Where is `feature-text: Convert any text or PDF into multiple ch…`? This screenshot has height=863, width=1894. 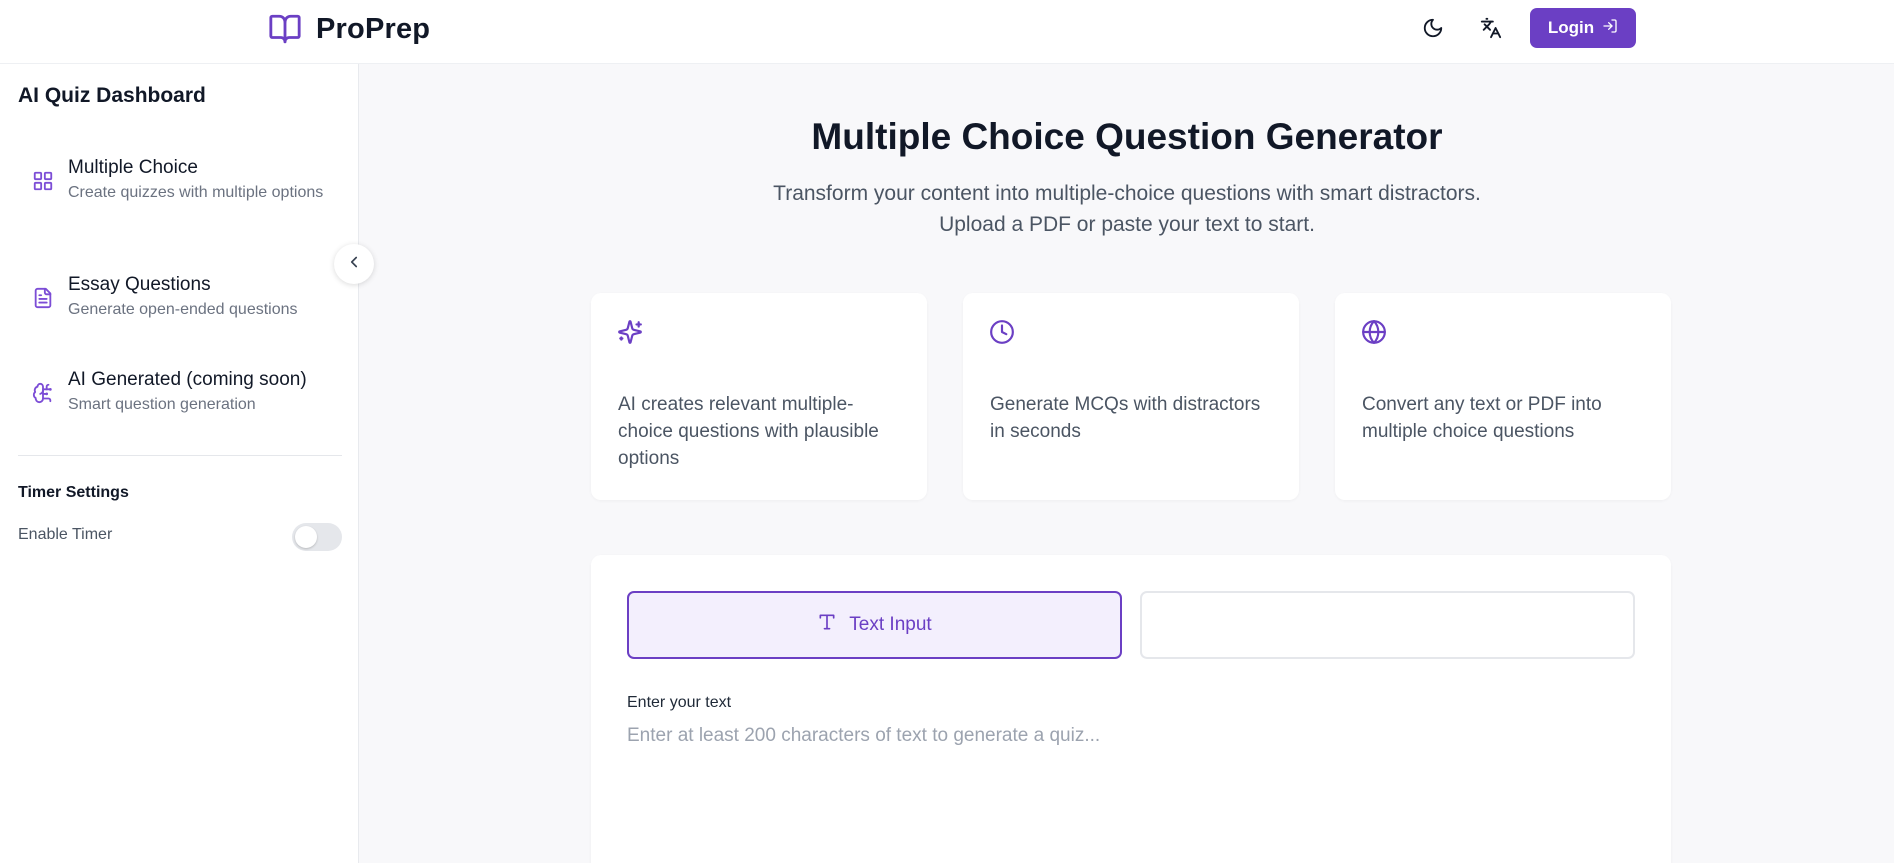 feature-text: Convert any text or PDF into multiple ch… is located at coordinates (1482, 418).